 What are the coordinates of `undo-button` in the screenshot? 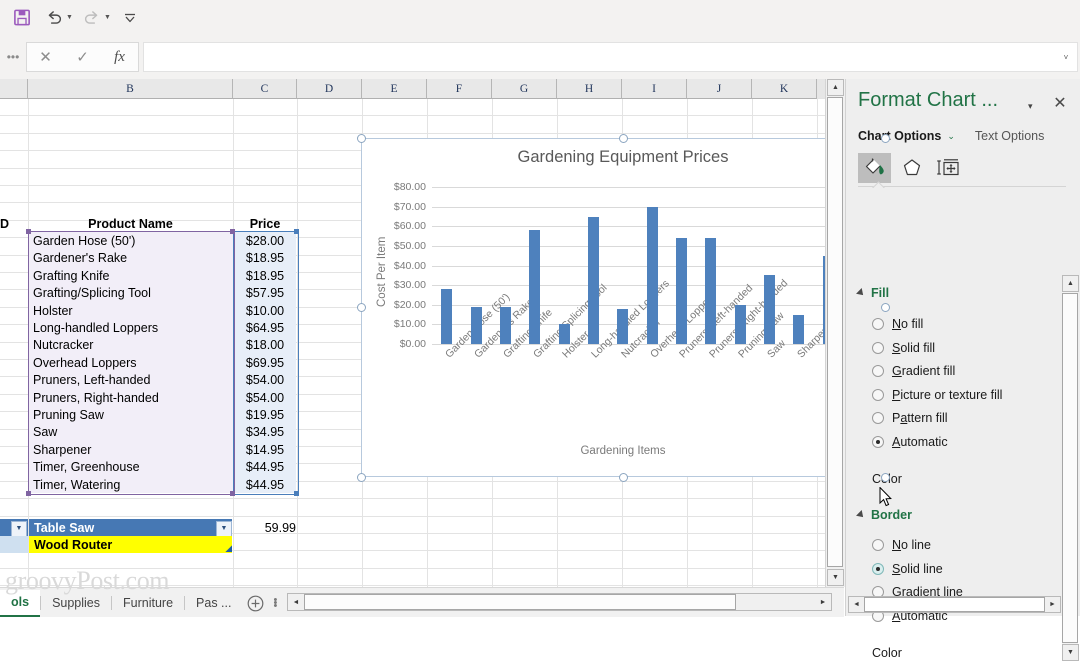 It's located at (54, 18).